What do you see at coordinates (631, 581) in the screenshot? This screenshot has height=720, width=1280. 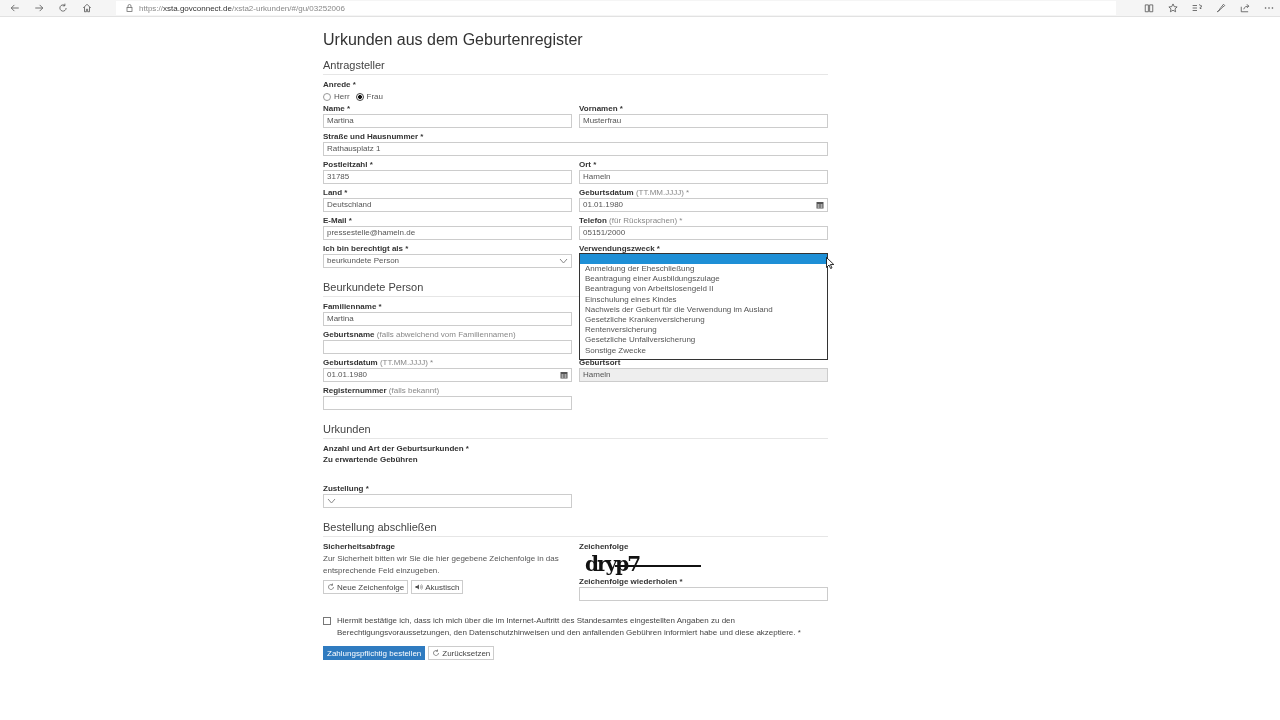 I see `field-label: Zeichenfolge wiederholen *` at bounding box center [631, 581].